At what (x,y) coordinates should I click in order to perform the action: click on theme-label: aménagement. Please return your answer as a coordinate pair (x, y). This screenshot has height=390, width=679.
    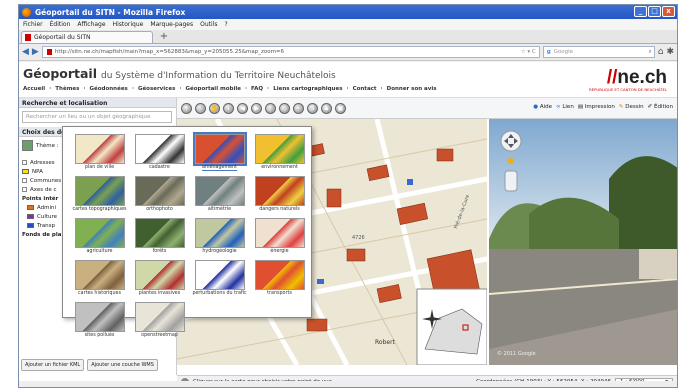
    Looking at the image, I should click on (219, 168).